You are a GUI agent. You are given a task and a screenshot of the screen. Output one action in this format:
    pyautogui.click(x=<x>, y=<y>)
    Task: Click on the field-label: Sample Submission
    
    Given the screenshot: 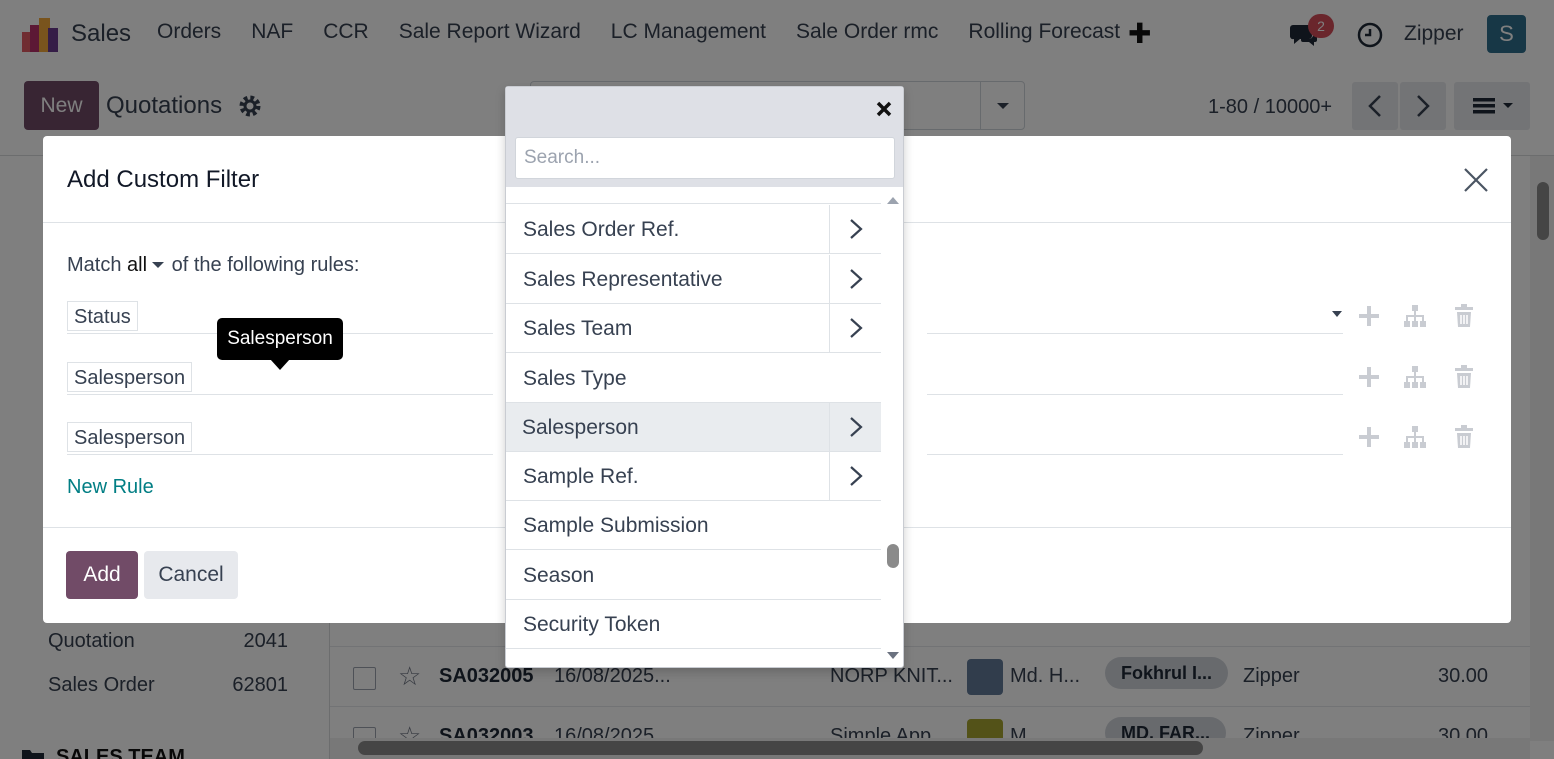 What is the action you would take?
    pyautogui.click(x=616, y=525)
    